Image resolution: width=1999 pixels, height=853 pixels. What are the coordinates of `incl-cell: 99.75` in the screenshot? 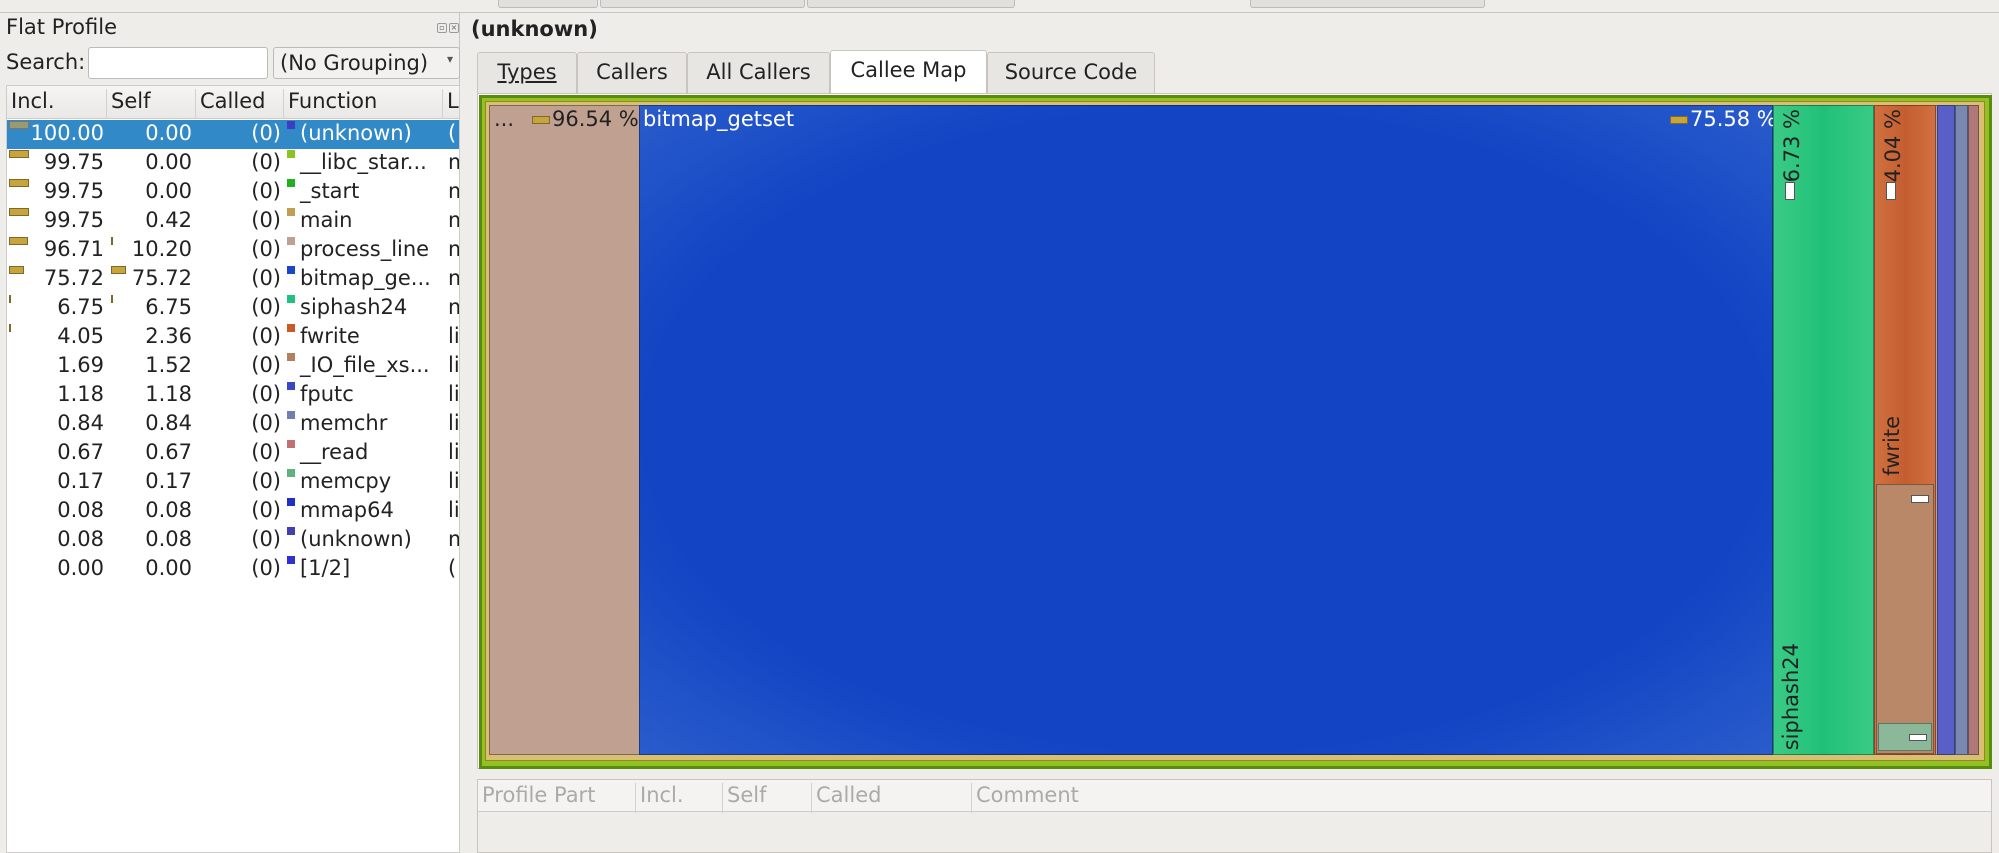 It's located at (73, 191).